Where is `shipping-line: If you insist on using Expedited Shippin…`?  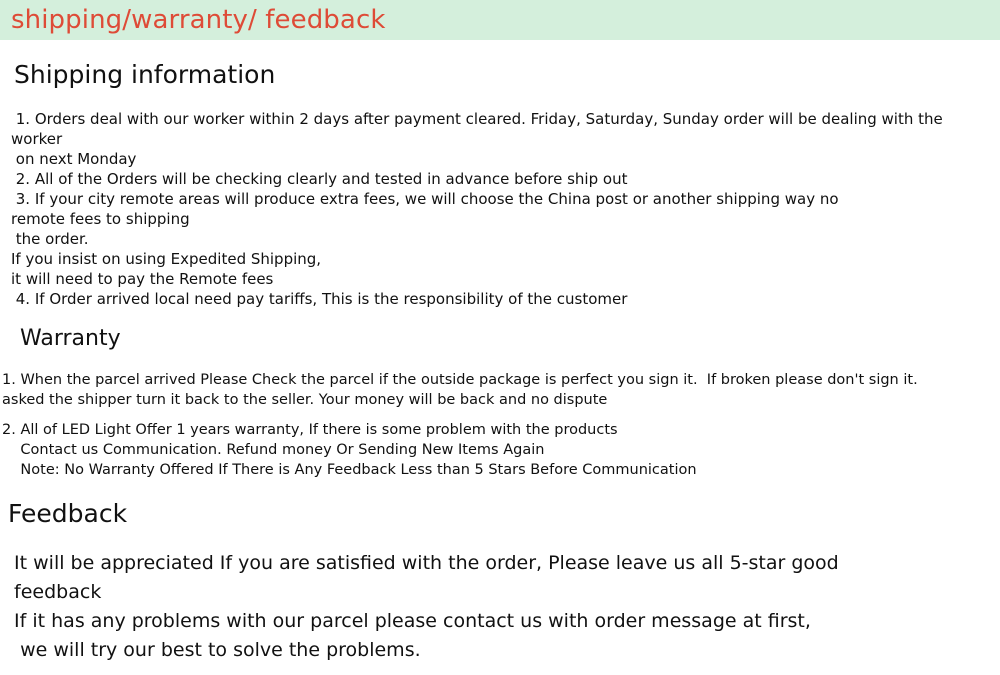
shipping-line: If you insist on using Expedited Shippin… is located at coordinates (166, 259).